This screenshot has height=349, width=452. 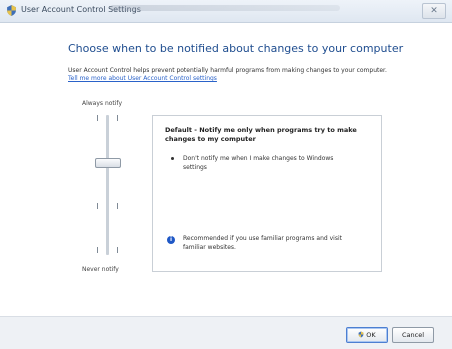 I want to click on bullet-icon, so click(x=172, y=158).